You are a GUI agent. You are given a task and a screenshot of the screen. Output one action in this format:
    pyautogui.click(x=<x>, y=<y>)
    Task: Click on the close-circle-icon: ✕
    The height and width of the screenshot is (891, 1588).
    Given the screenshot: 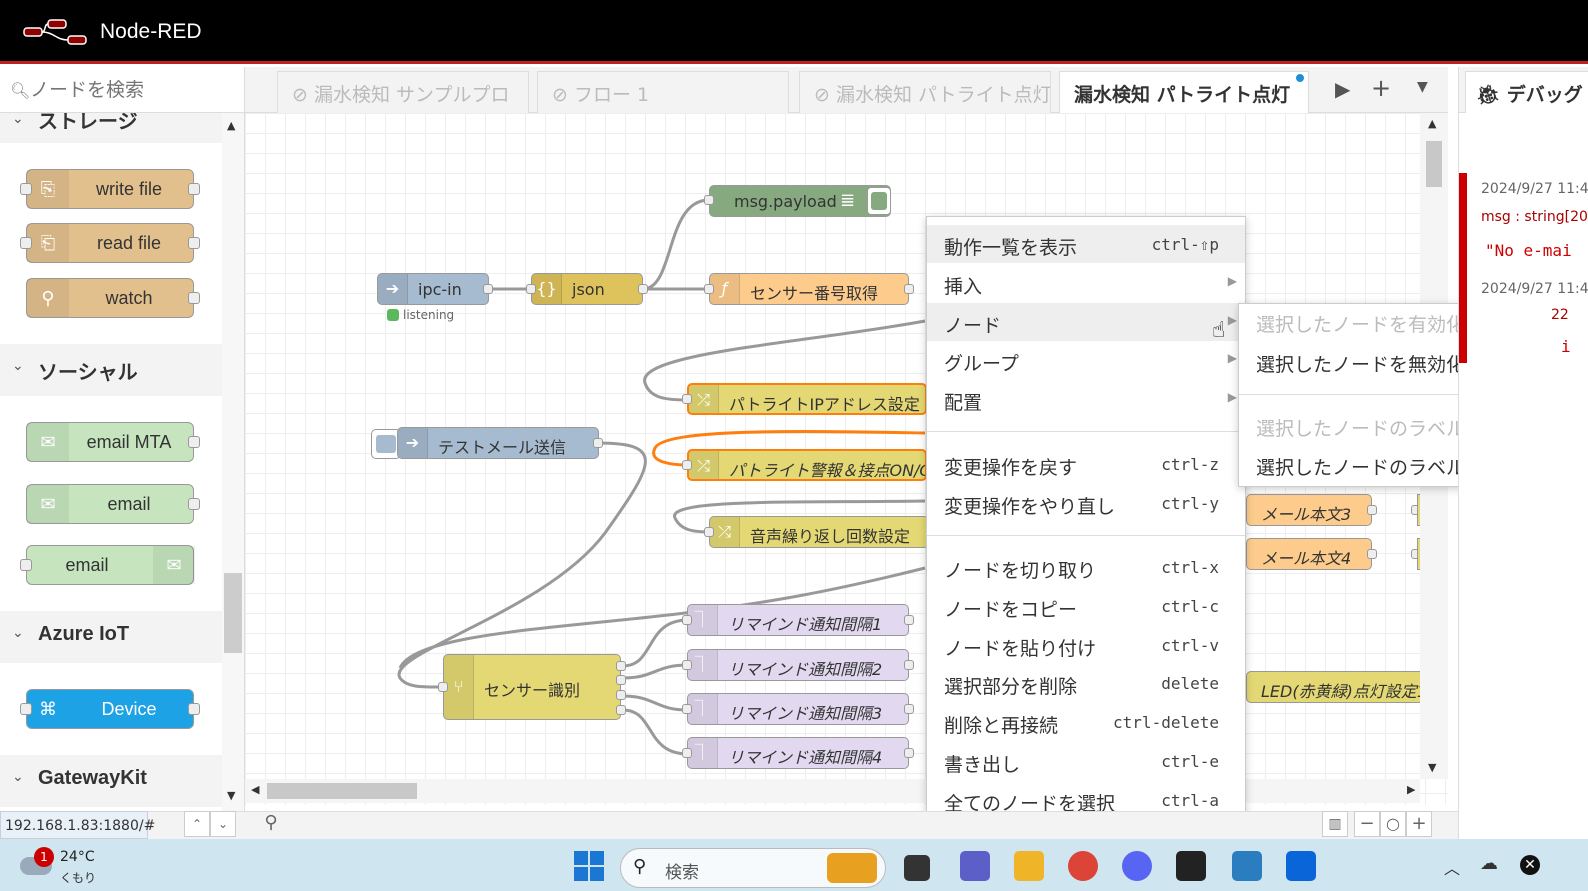 What is the action you would take?
    pyautogui.click(x=1530, y=865)
    